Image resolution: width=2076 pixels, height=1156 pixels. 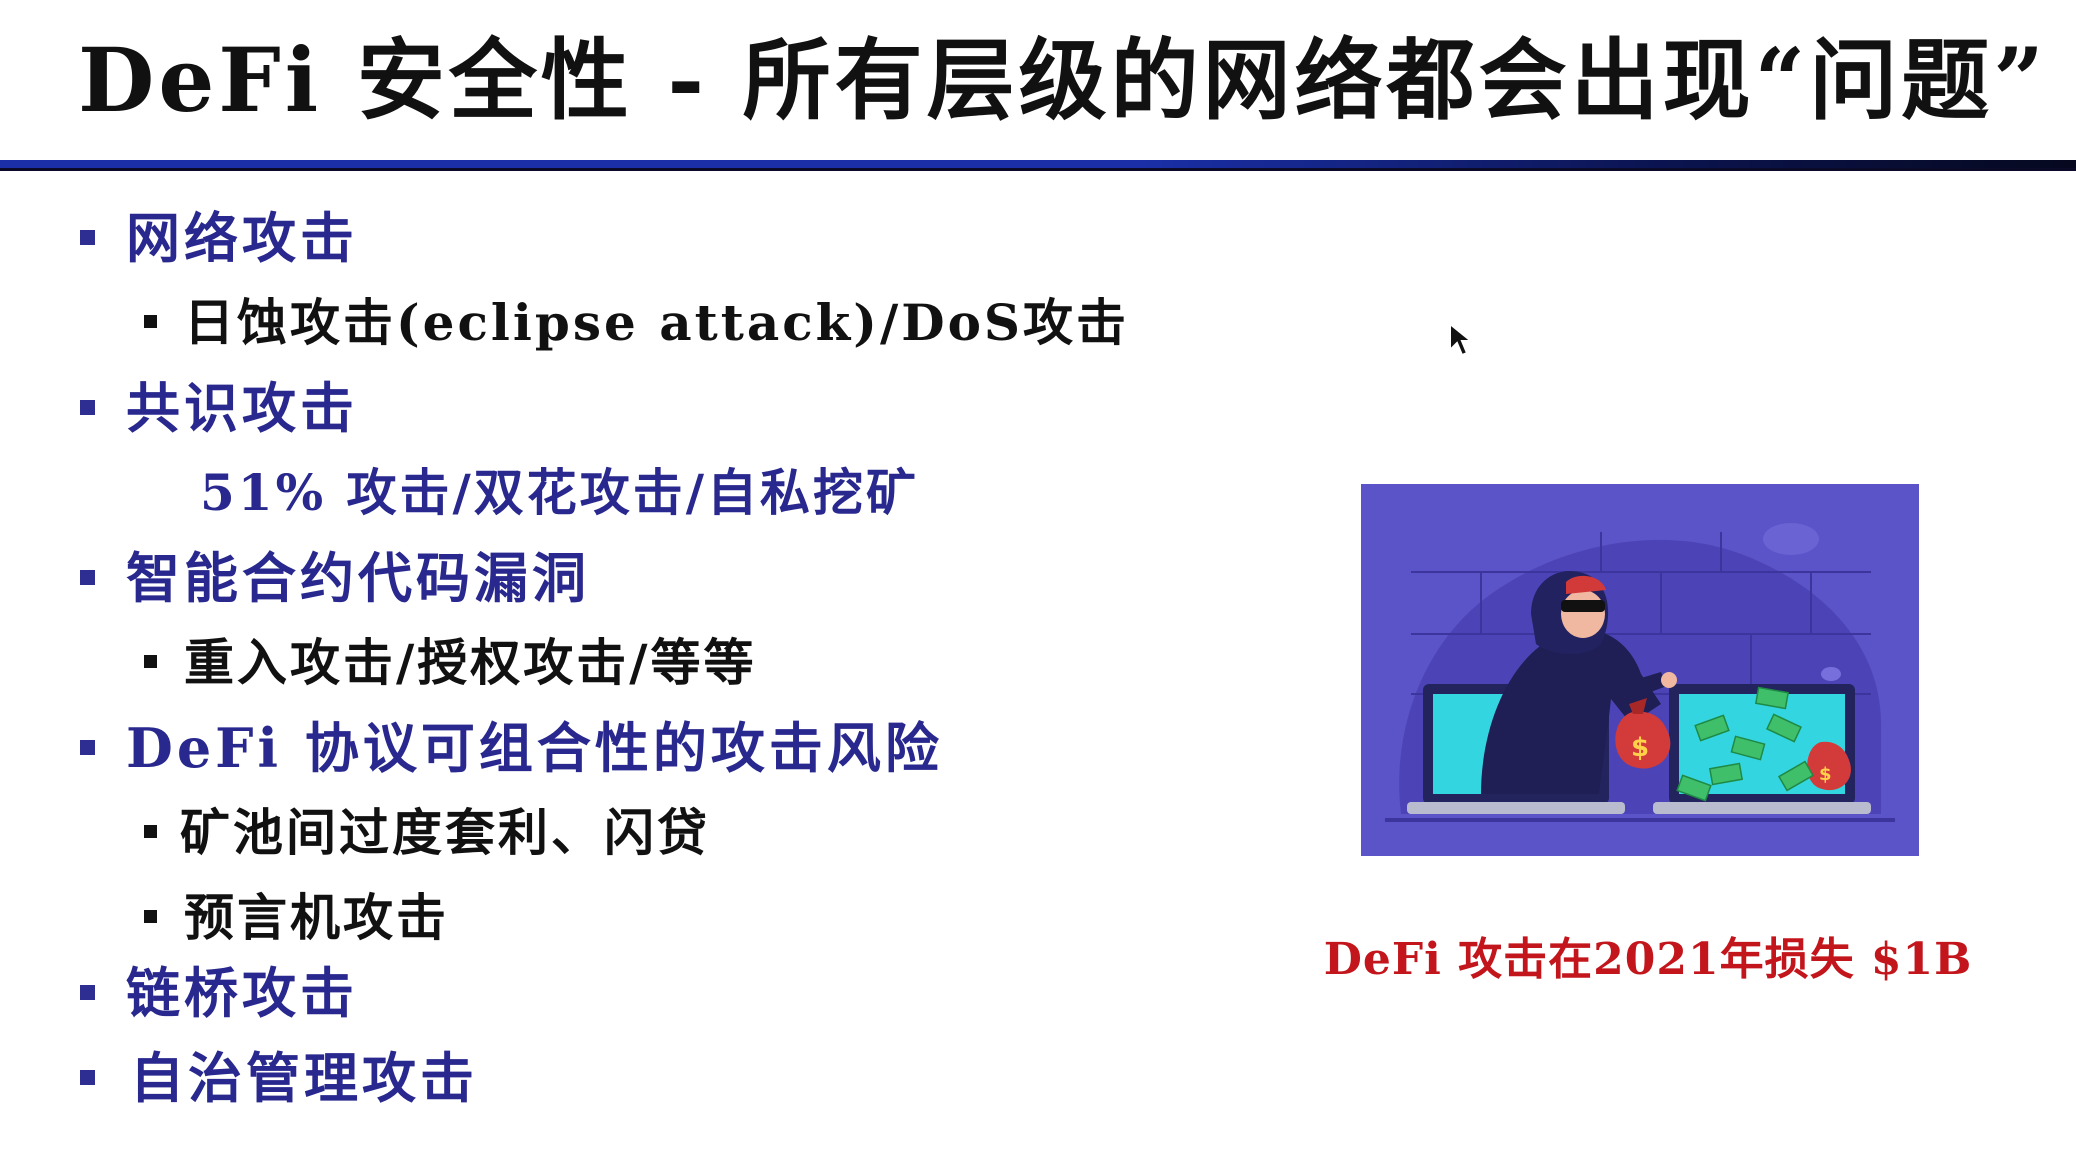 What do you see at coordinates (242, 993) in the screenshot?
I see `section-bridge-attack: 链桥攻击` at bounding box center [242, 993].